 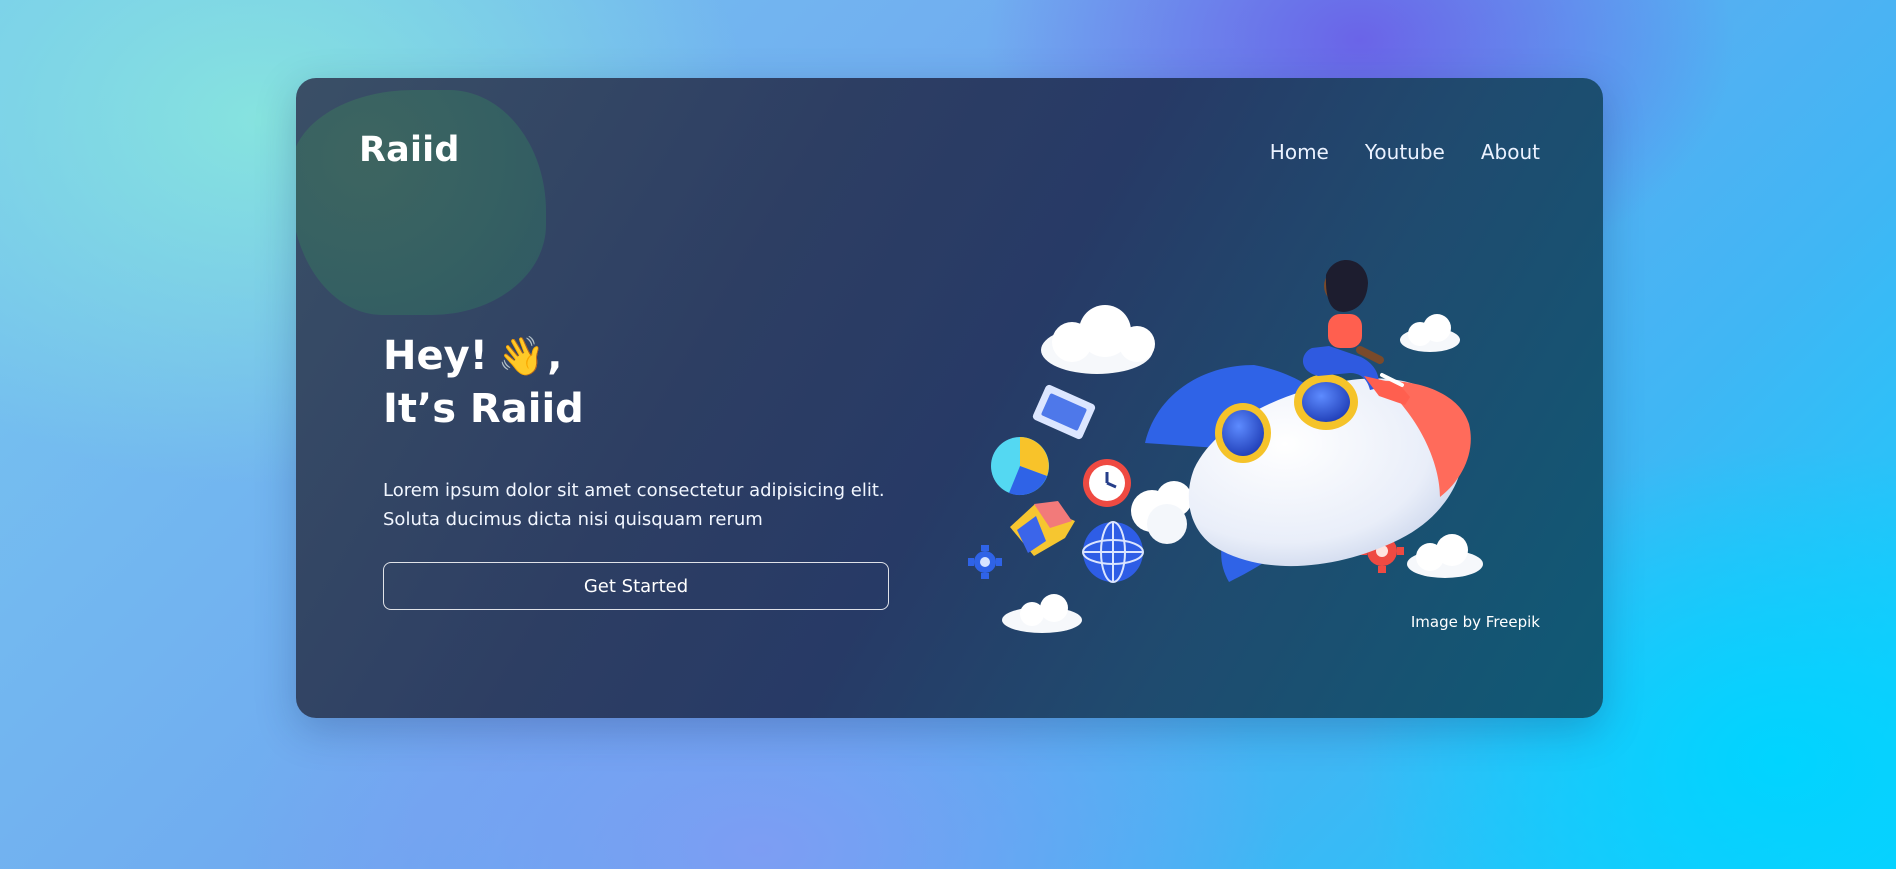 What do you see at coordinates (1475, 622) in the screenshot?
I see `image-credit: Image by Freepik` at bounding box center [1475, 622].